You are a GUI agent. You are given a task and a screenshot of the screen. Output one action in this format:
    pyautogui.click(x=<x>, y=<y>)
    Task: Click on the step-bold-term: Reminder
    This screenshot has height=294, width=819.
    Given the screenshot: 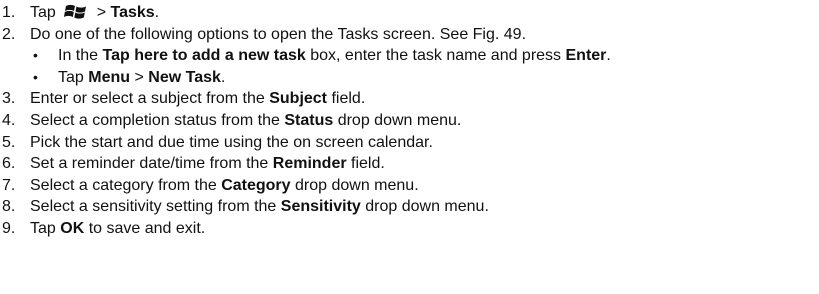 What is the action you would take?
    pyautogui.click(x=309, y=164)
    